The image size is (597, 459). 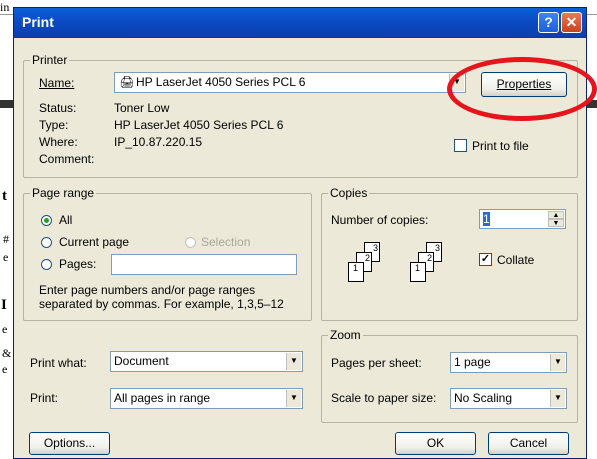 What do you see at coordinates (54, 125) in the screenshot?
I see `type-label: Type:` at bounding box center [54, 125].